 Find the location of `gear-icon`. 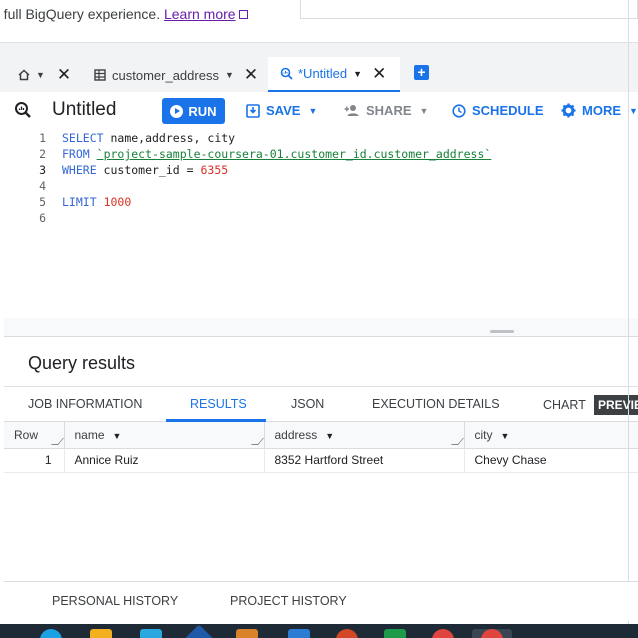

gear-icon is located at coordinates (568, 110).